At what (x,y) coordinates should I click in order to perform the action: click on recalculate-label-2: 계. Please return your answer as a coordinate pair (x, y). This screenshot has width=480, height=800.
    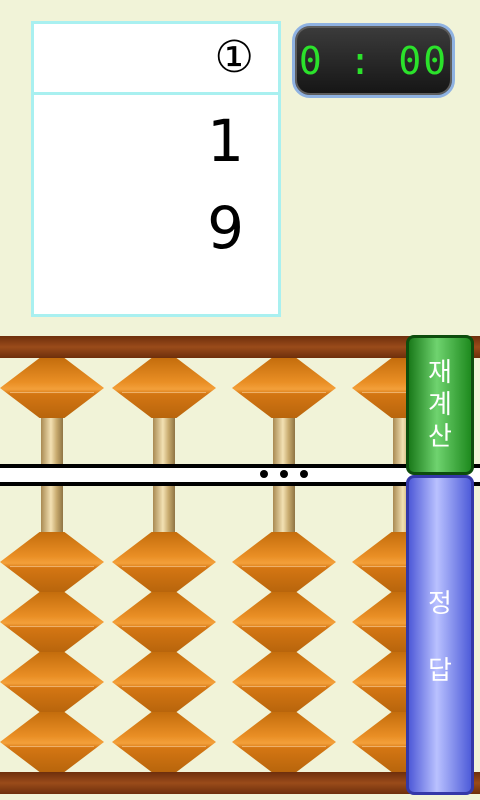
    Looking at the image, I should click on (440, 405).